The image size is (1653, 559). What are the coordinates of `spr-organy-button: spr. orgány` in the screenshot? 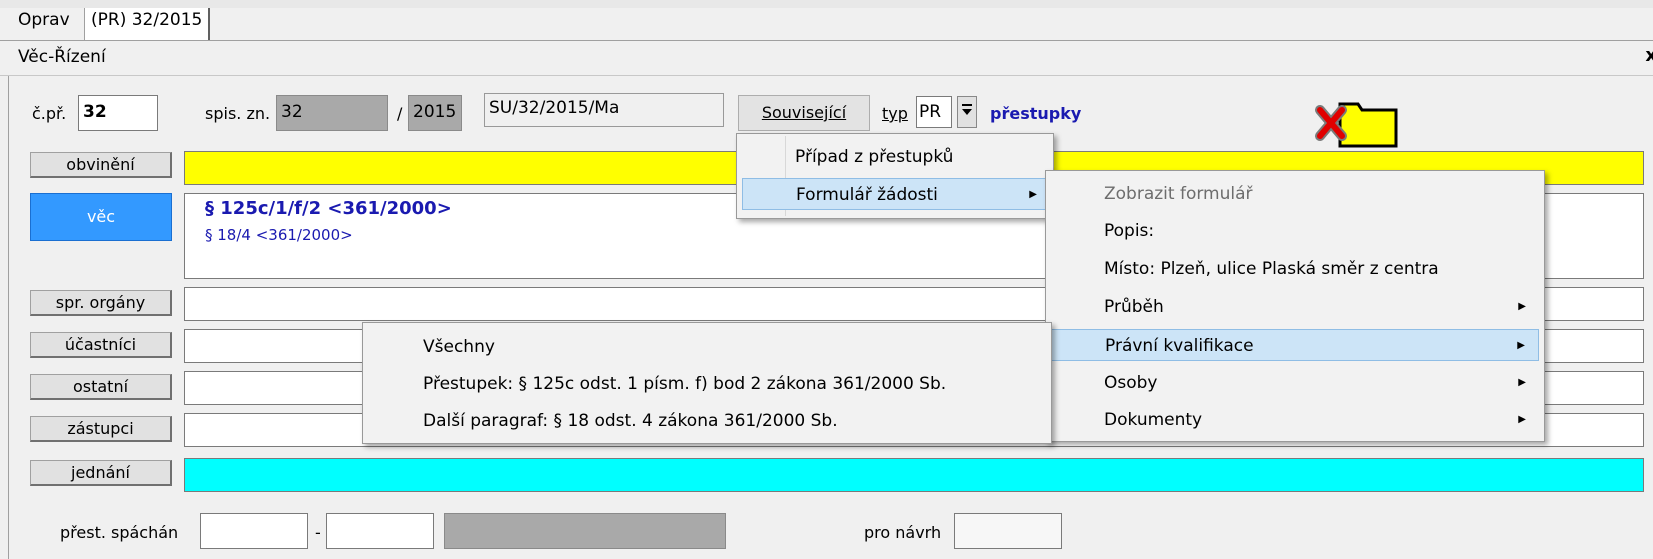 It's located at (101, 303).